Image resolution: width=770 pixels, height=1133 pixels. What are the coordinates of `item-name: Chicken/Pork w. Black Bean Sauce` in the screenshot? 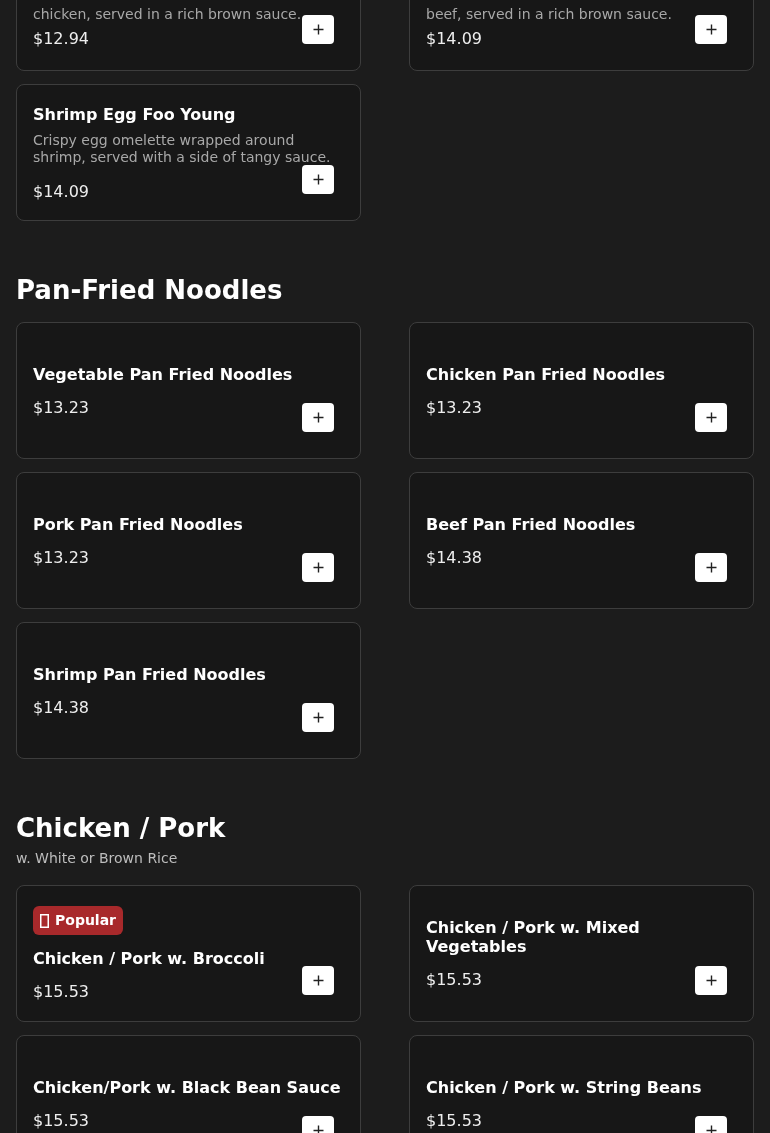 It's located at (187, 1087).